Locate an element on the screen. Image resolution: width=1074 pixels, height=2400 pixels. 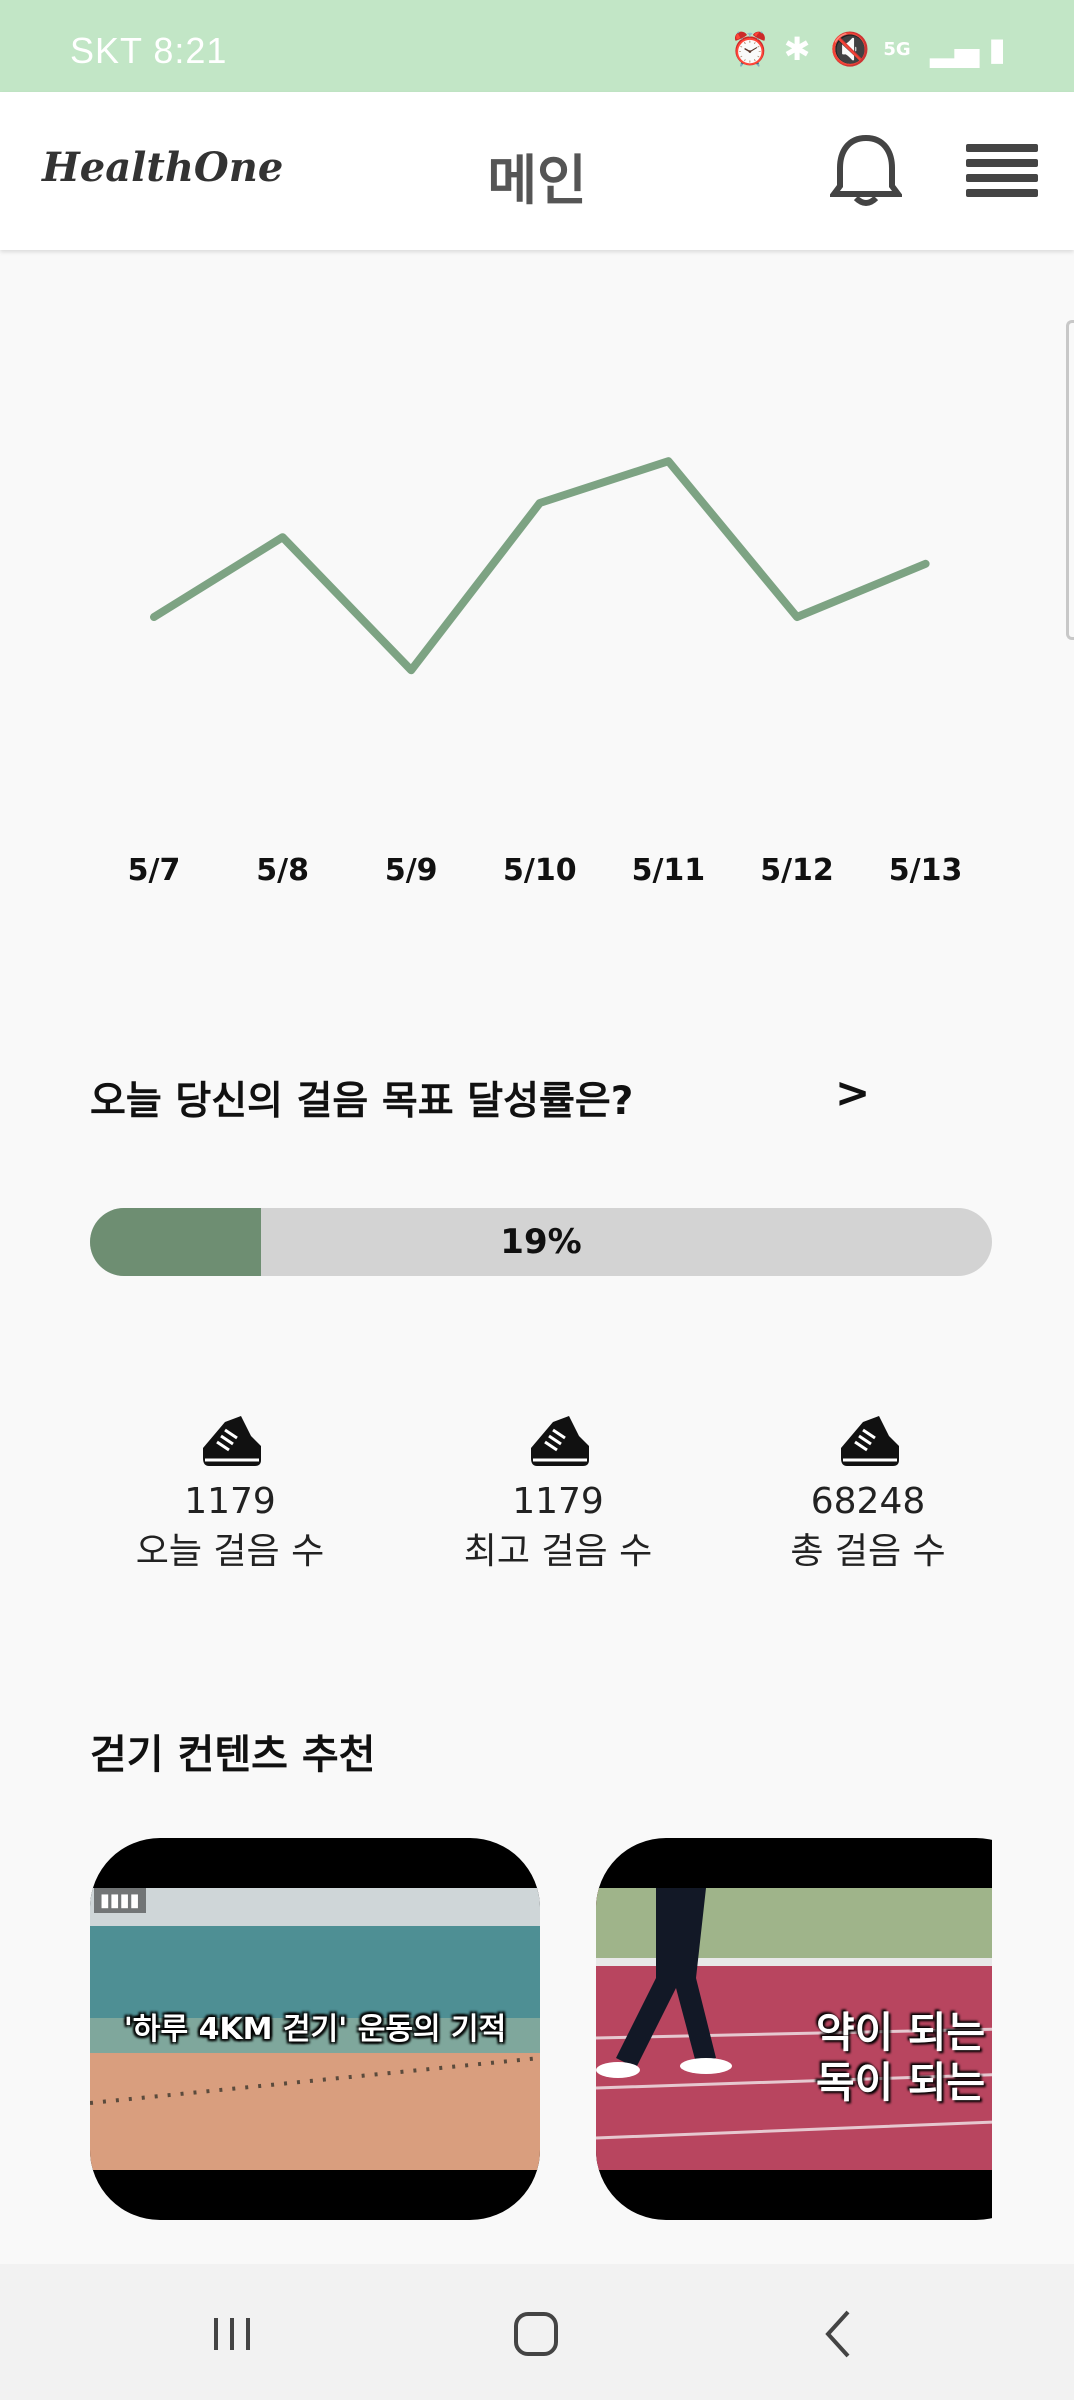
video-caption: 약이 되는 독이 되는 is located at coordinates (900, 2058).